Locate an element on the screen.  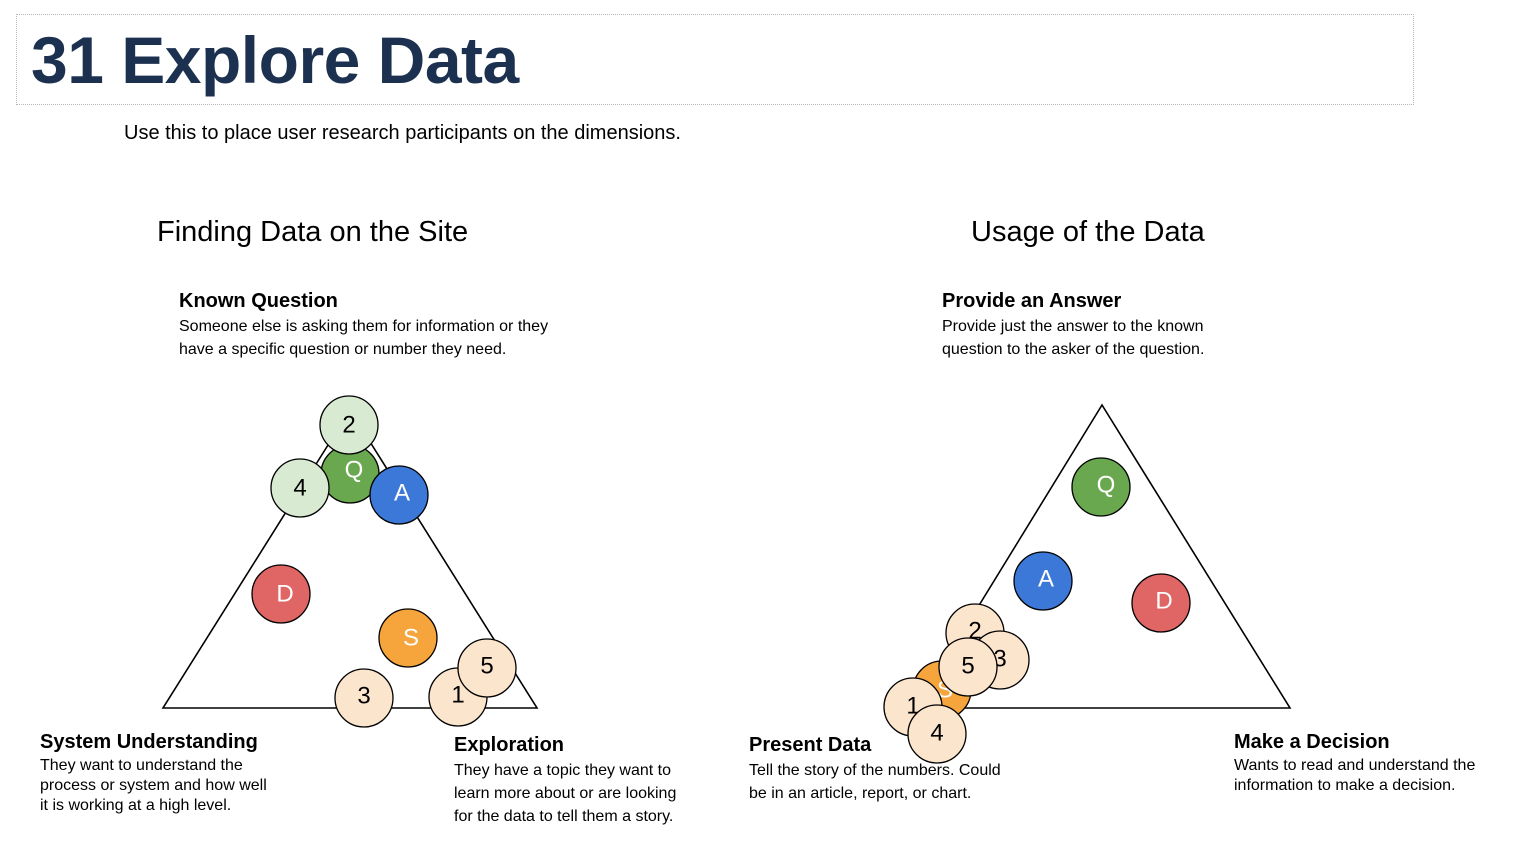
right-marker-a: A is located at coordinates (1043, 581).